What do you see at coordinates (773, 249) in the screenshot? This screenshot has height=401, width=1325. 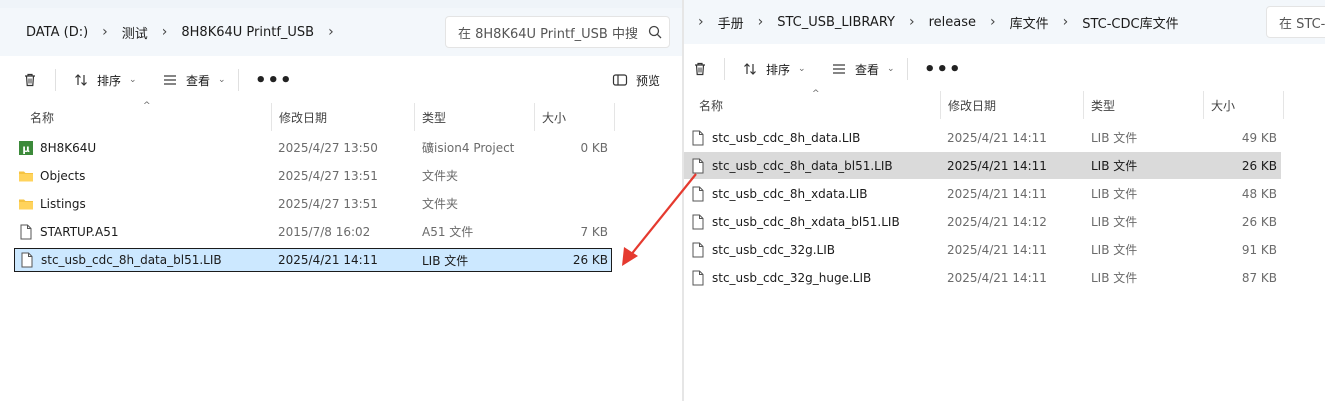 I see `file-name: stc_usb_cdc_32g.LIB` at bounding box center [773, 249].